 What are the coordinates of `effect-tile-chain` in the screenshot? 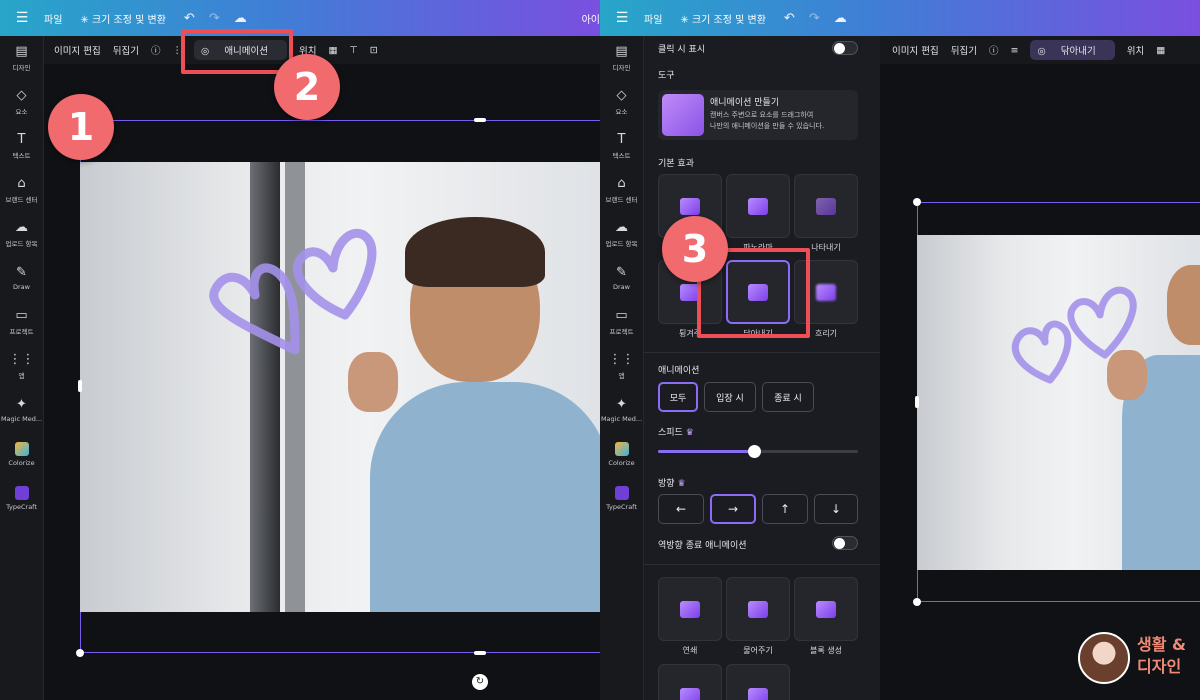 It's located at (690, 609).